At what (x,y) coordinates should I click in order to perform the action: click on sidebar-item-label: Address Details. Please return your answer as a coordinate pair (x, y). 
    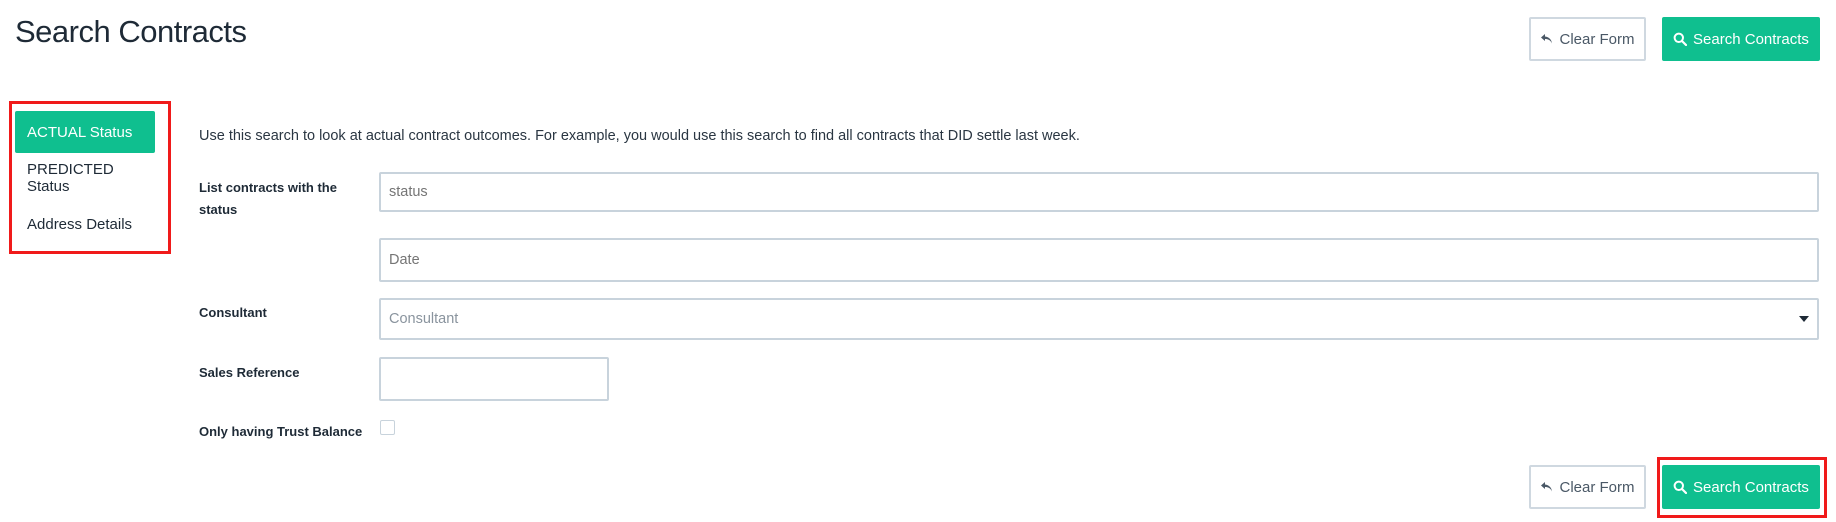
    Looking at the image, I should click on (80, 224).